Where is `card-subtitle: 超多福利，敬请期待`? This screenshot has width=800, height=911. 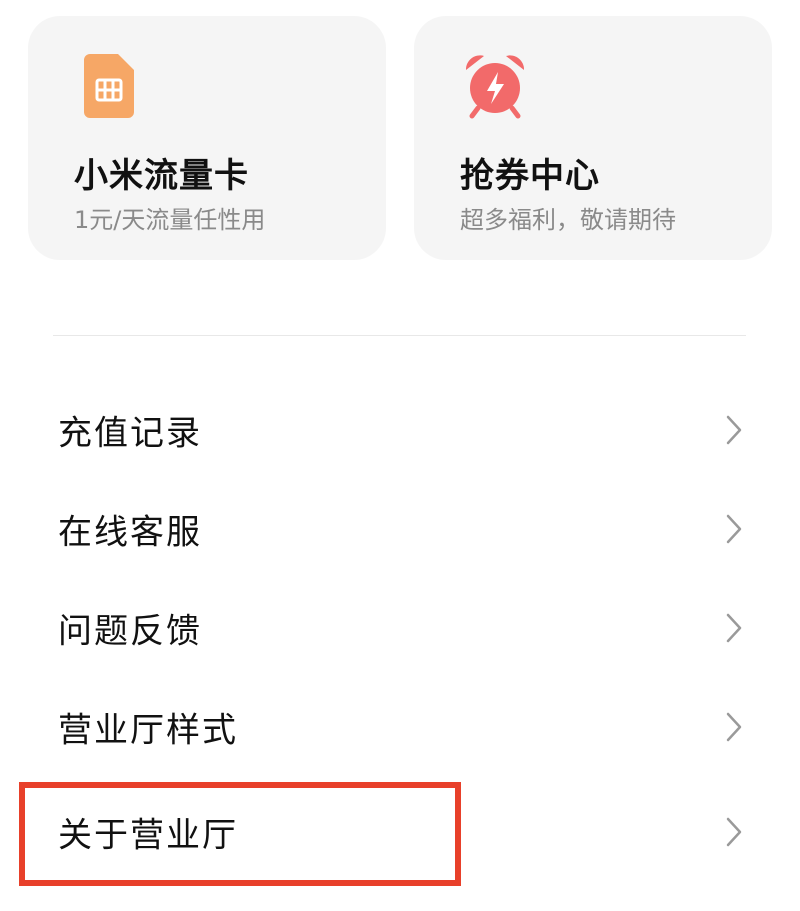
card-subtitle: 超多福利，敬请期待 is located at coordinates (568, 220).